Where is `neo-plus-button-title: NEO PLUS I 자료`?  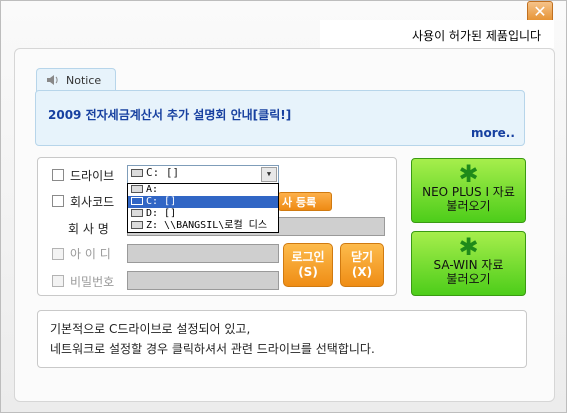 neo-plus-button-title: NEO PLUS I 자료 is located at coordinates (468, 192).